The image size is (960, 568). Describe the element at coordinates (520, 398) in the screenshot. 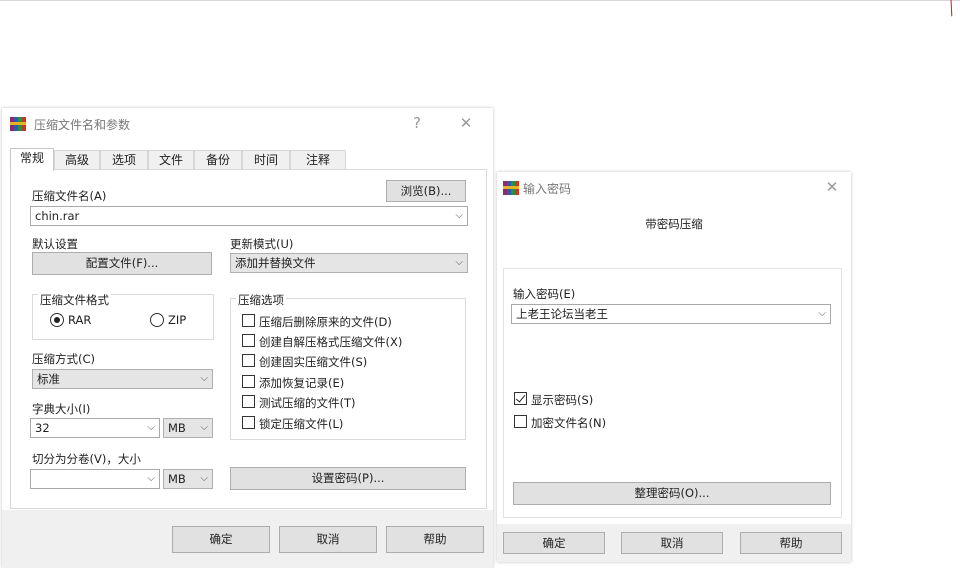

I see `show-password-checkbox` at that location.